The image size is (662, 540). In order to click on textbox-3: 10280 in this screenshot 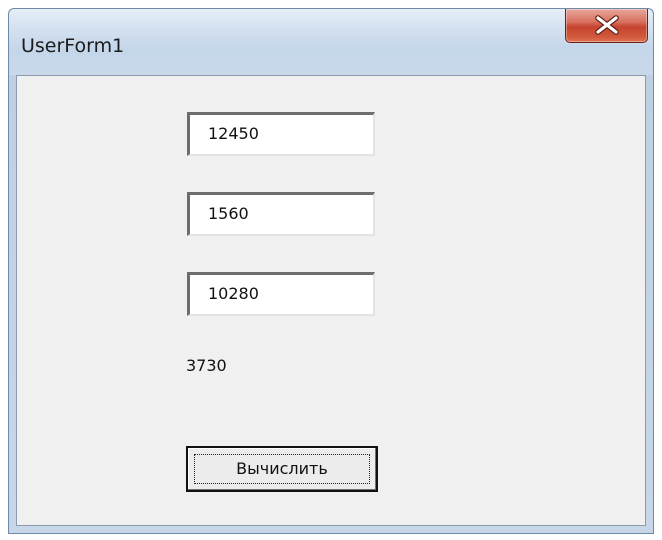, I will do `click(281, 294)`.